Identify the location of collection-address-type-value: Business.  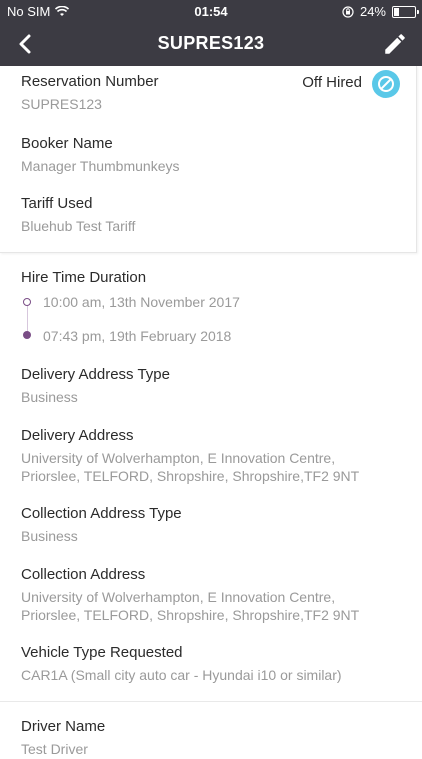
(49, 536).